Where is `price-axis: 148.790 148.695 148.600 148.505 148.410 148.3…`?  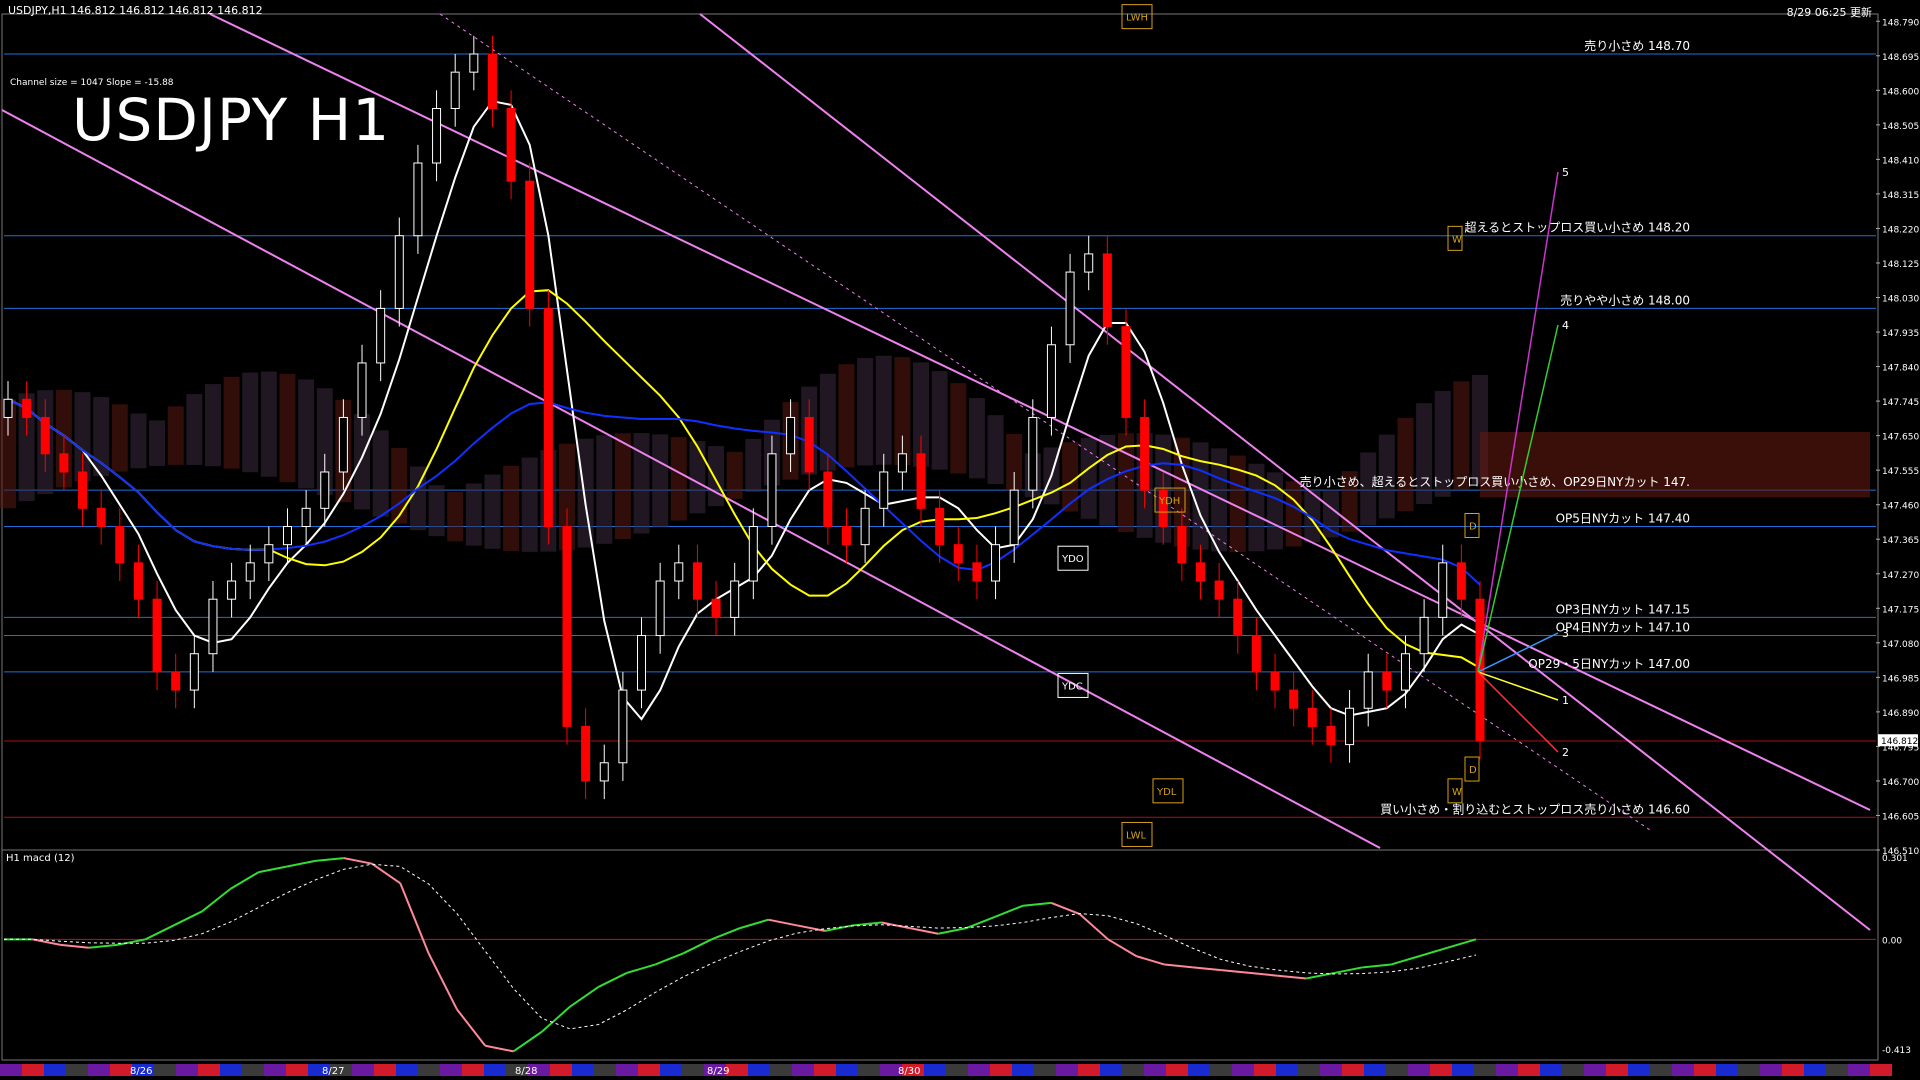 price-axis: 148.790 148.695 148.600 148.505 148.410 148.3… is located at coordinates (1897, 437).